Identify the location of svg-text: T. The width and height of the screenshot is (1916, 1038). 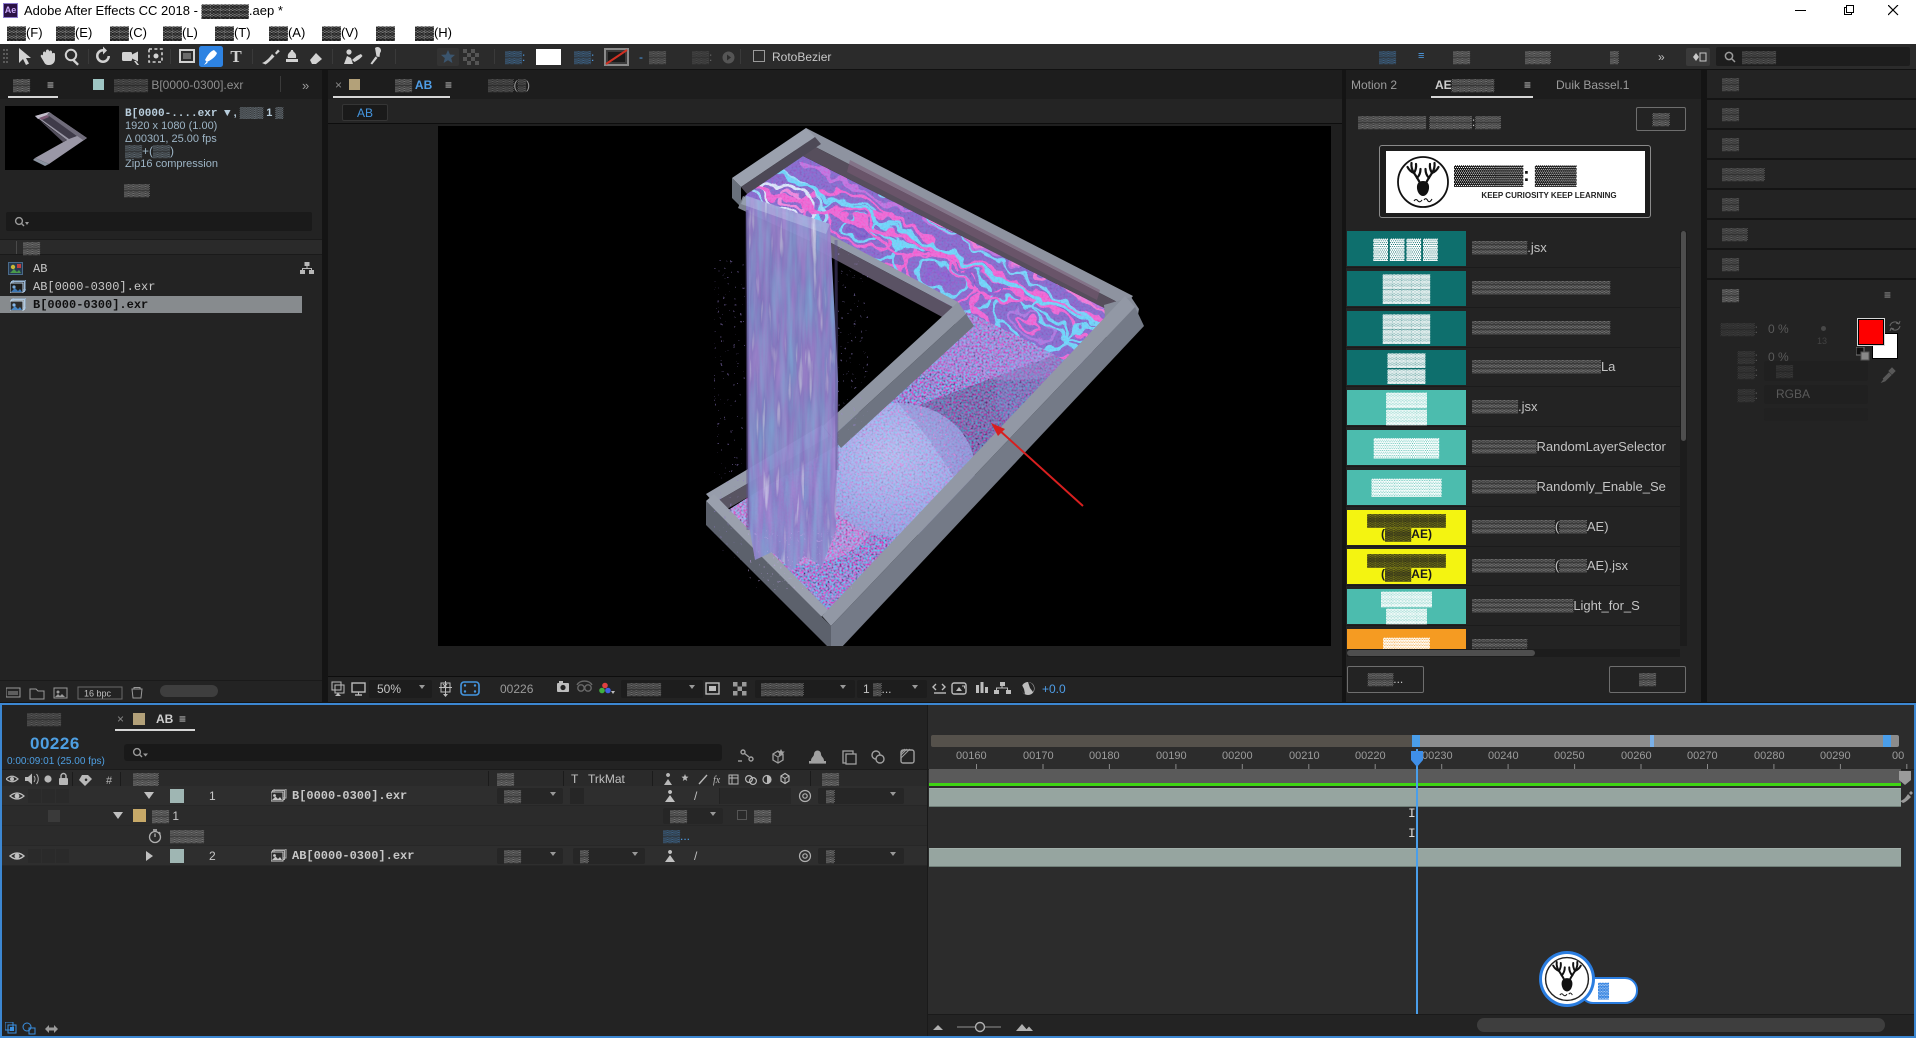
(236, 56).